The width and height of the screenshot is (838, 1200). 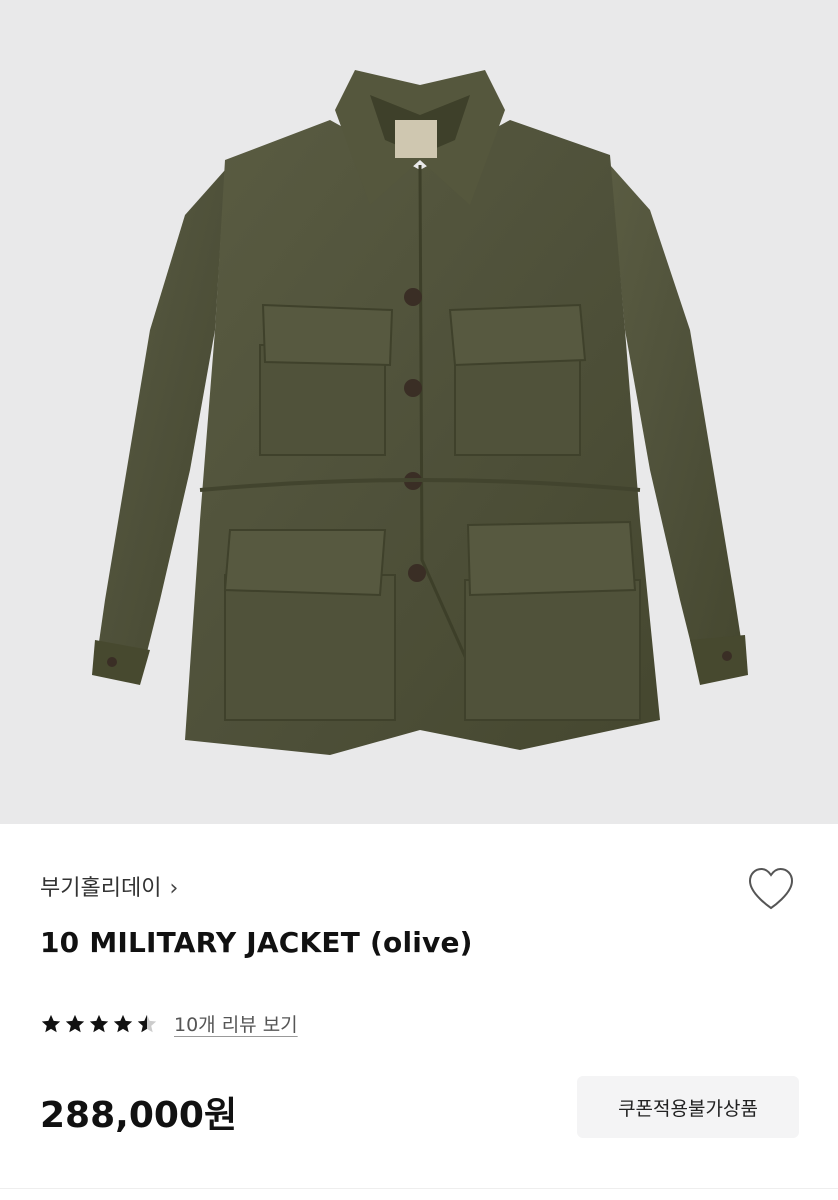 What do you see at coordinates (174, 888) in the screenshot?
I see `chevron-right-icon: ›` at bounding box center [174, 888].